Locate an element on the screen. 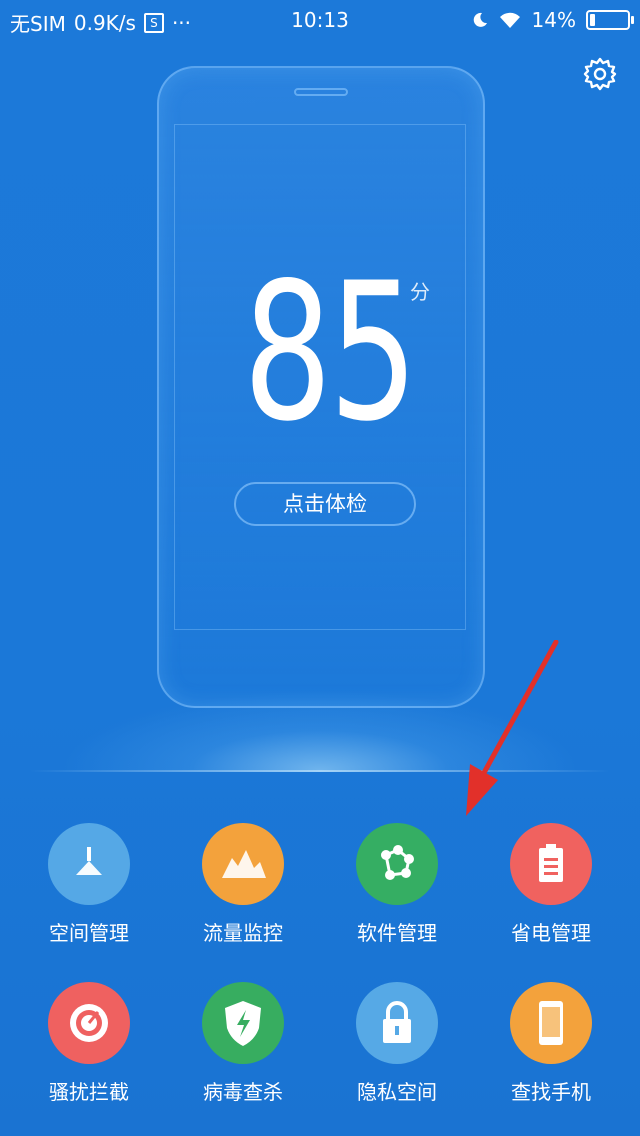 The width and height of the screenshot is (640, 1136). tool-software-management: 软件管理 is located at coordinates (397, 893).